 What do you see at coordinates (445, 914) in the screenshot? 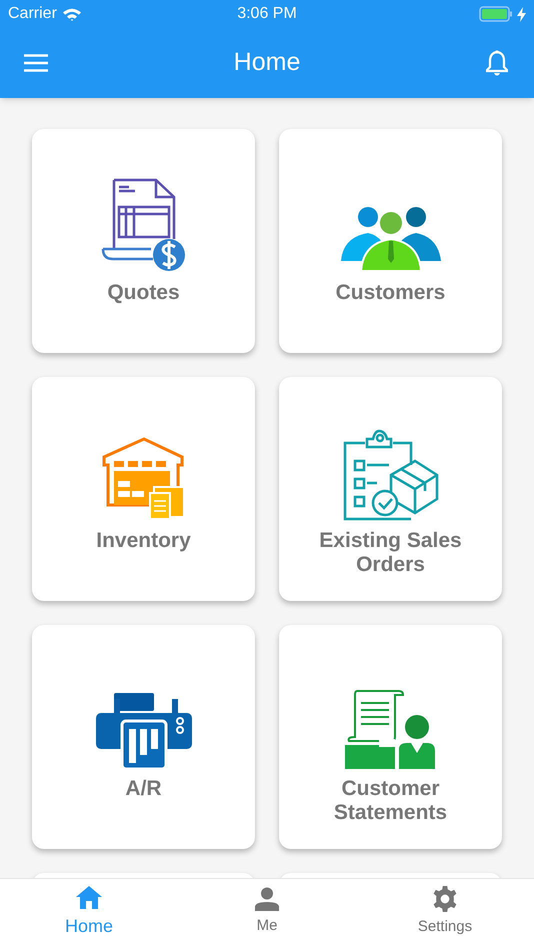
I see `tab: Settings` at bounding box center [445, 914].